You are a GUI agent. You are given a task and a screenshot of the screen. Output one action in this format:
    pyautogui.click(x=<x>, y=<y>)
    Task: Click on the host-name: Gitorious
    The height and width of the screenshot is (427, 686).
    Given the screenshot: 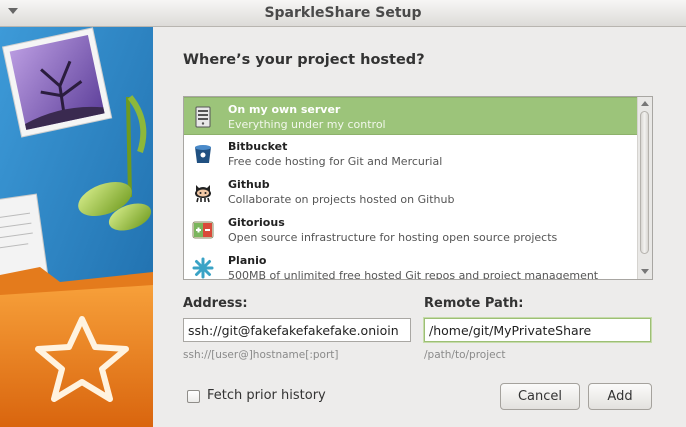 What is the action you would take?
    pyautogui.click(x=256, y=222)
    